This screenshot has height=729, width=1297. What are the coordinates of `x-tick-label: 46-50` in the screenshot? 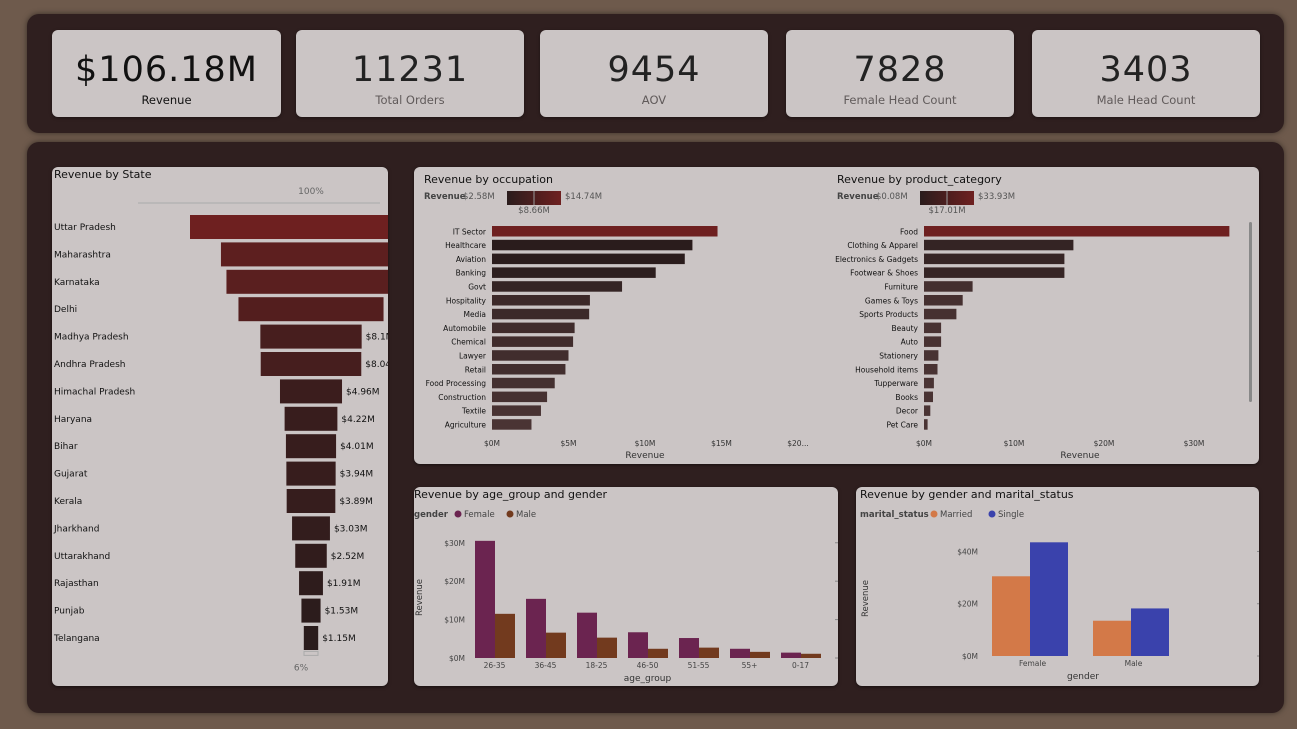 It's located at (648, 665).